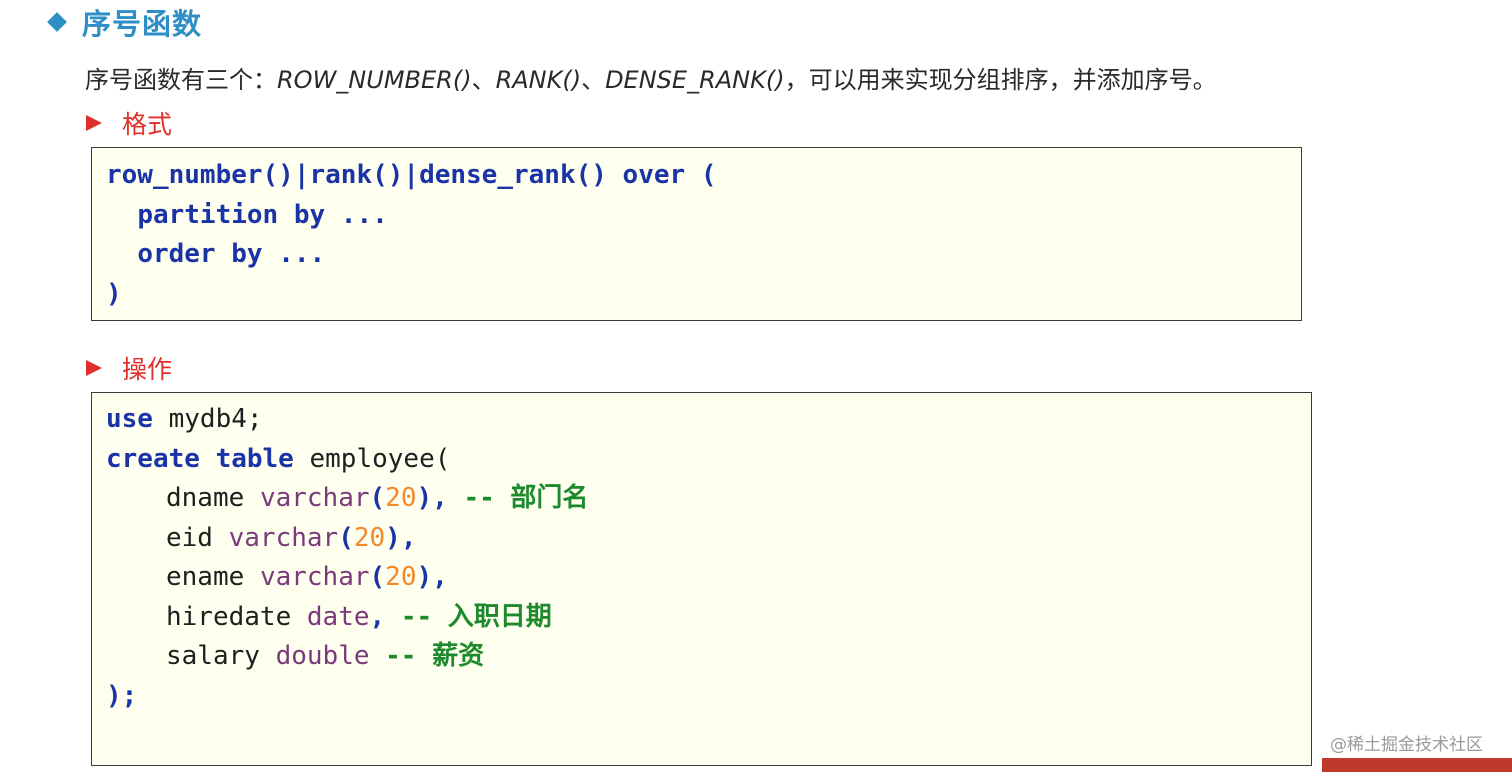 The width and height of the screenshot is (1512, 772). Describe the element at coordinates (147, 369) in the screenshot. I see `operation-heading-label: 操作` at that location.